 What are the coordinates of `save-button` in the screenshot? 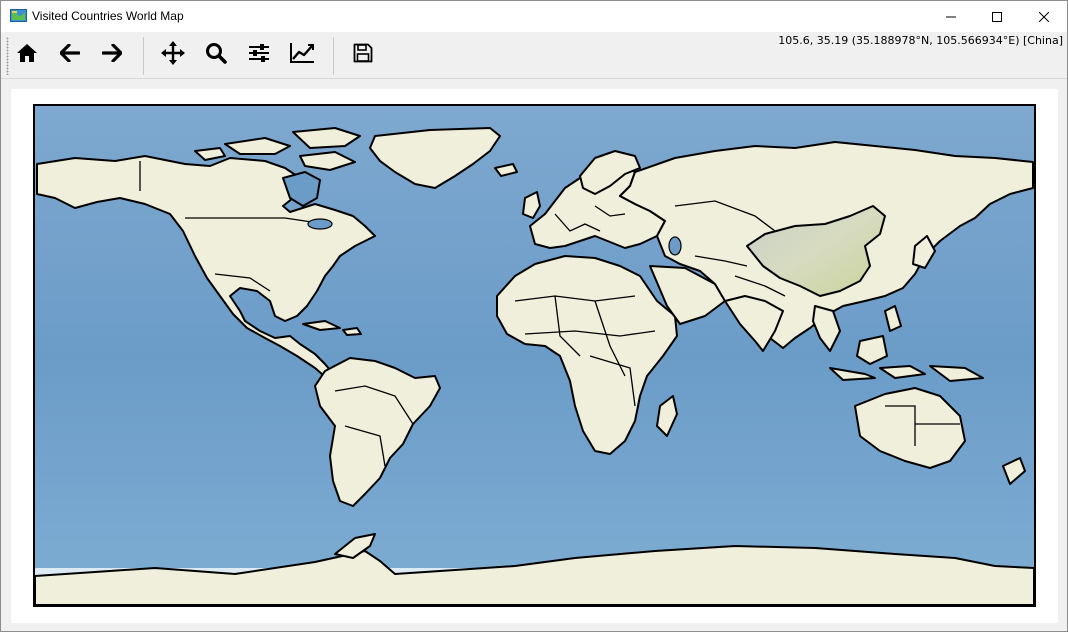 It's located at (363, 55).